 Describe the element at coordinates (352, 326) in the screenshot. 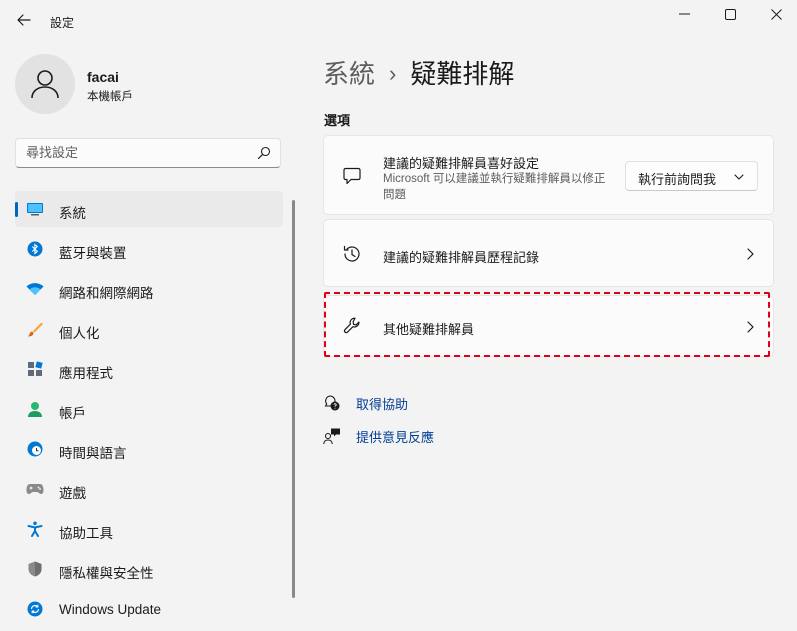

I see `wrench-icon` at that location.